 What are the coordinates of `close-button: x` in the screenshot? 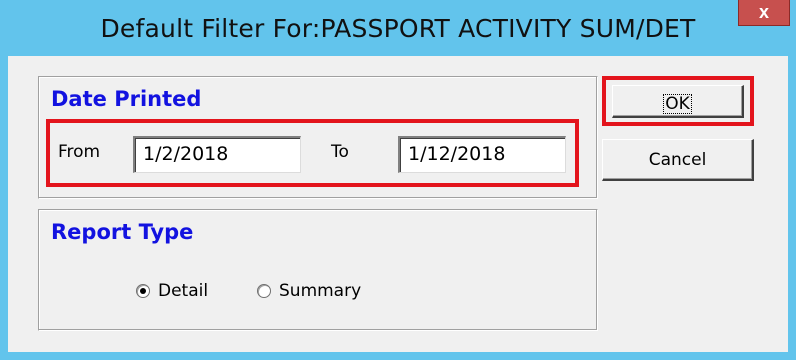 It's located at (764, 13).